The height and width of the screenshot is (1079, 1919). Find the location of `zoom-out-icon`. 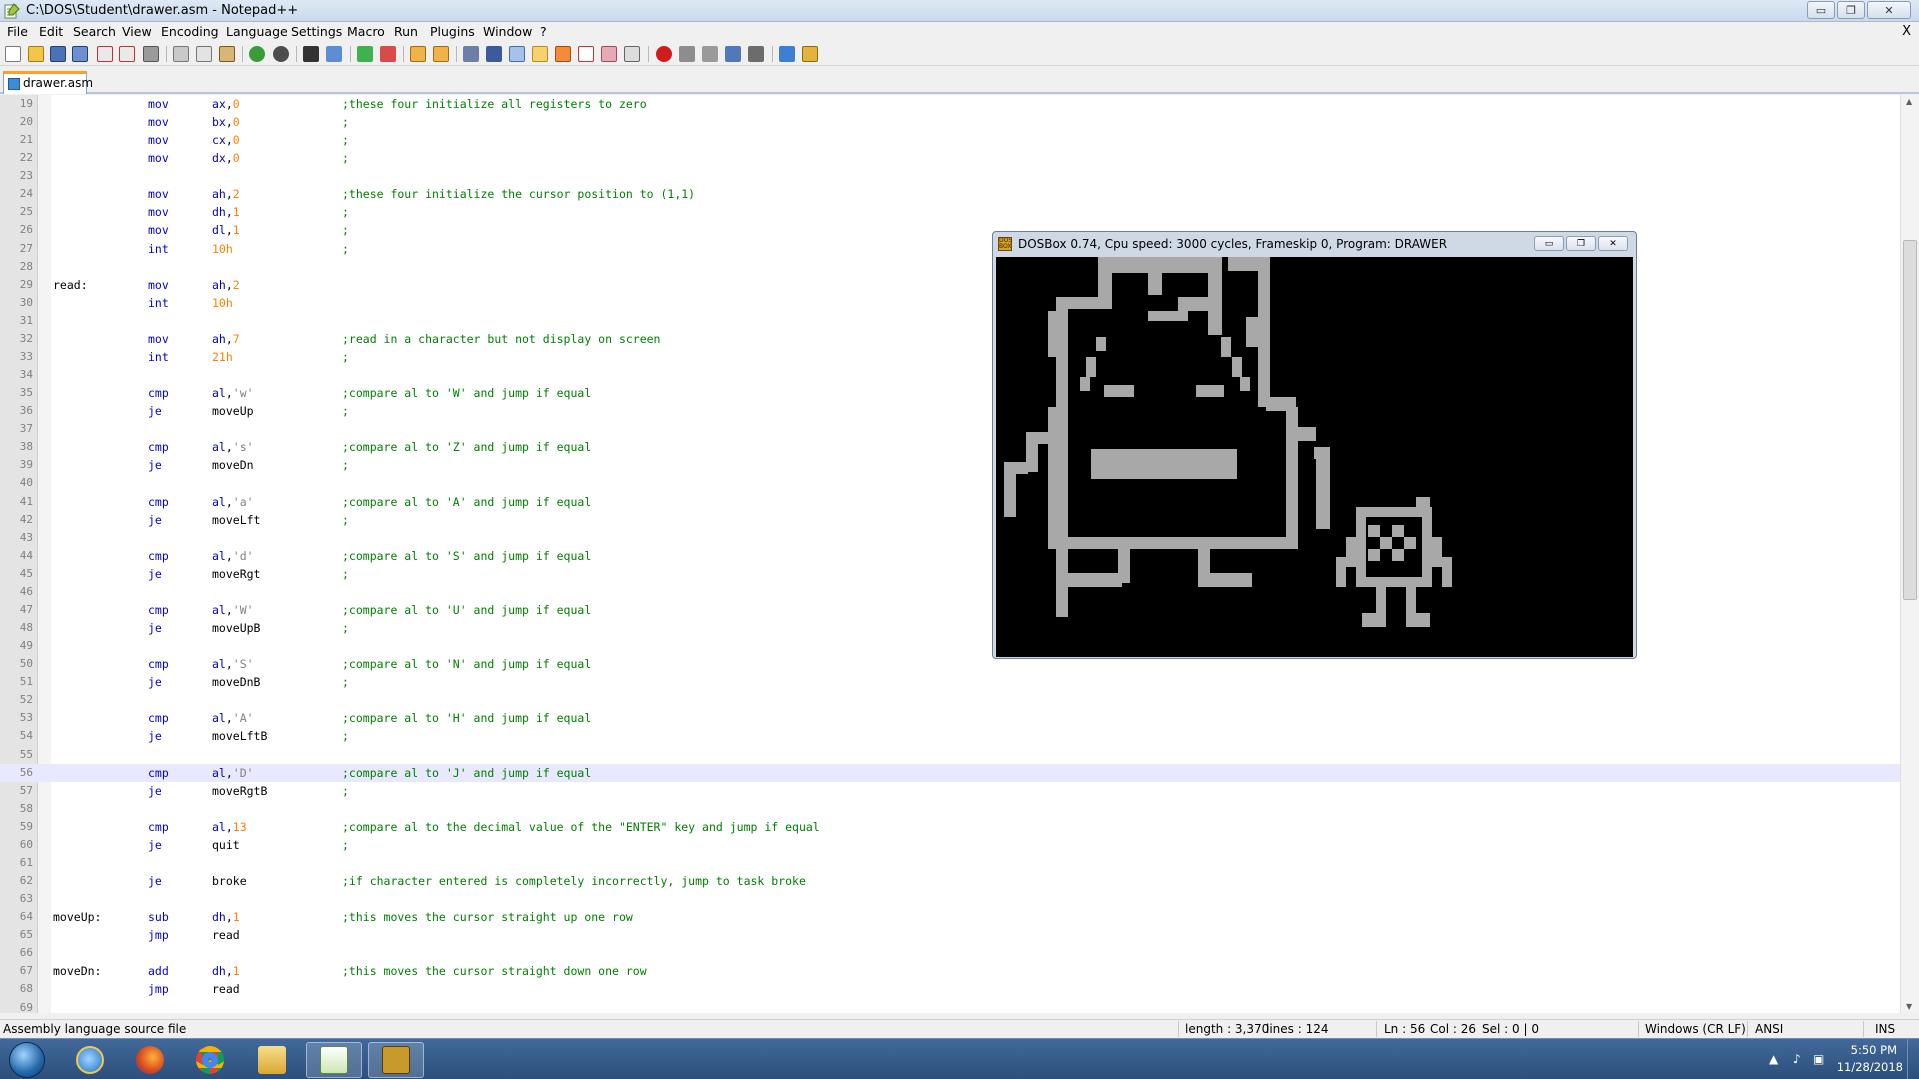

zoom-out-icon is located at coordinates (388, 54).